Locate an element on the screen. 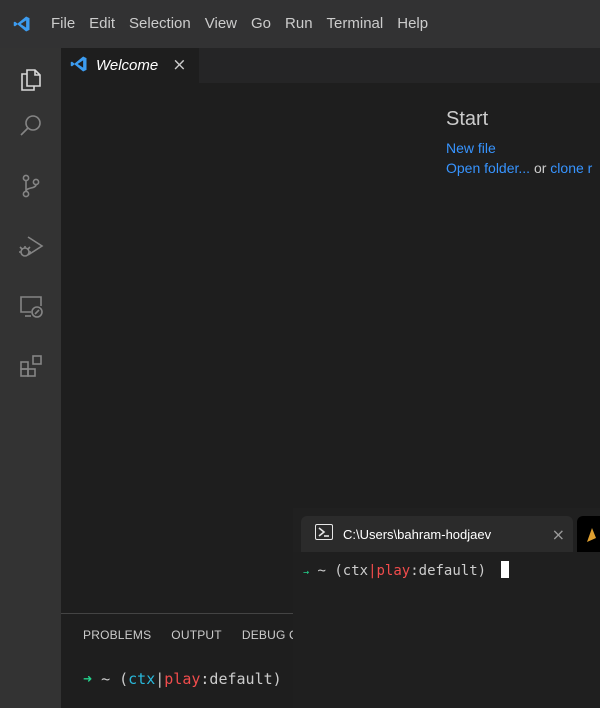 Image resolution: width=600 pixels, height=708 pixels. powershell-icon is located at coordinates (324, 534).